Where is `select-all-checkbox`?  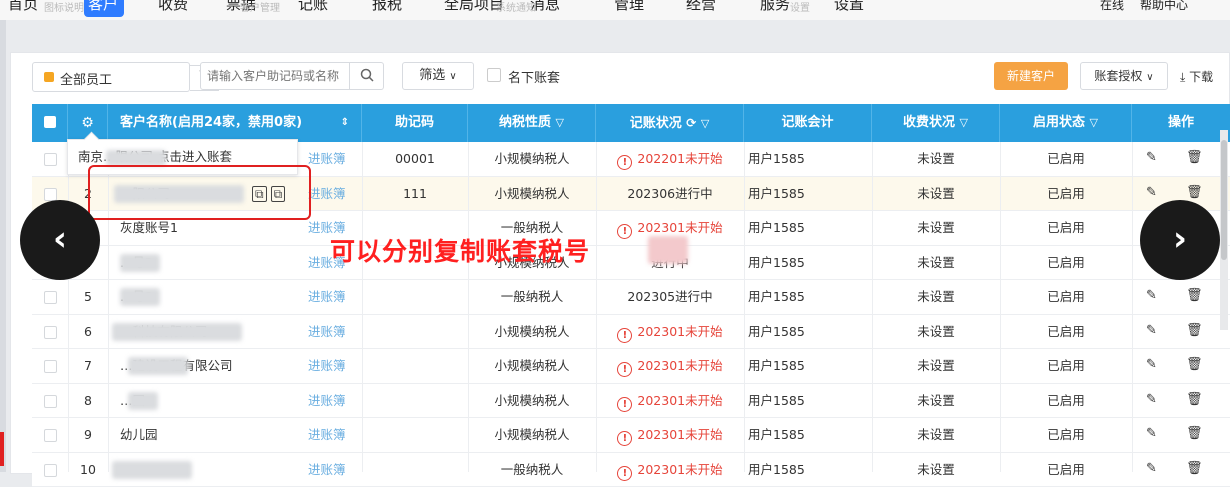
select-all-checkbox is located at coordinates (50, 122).